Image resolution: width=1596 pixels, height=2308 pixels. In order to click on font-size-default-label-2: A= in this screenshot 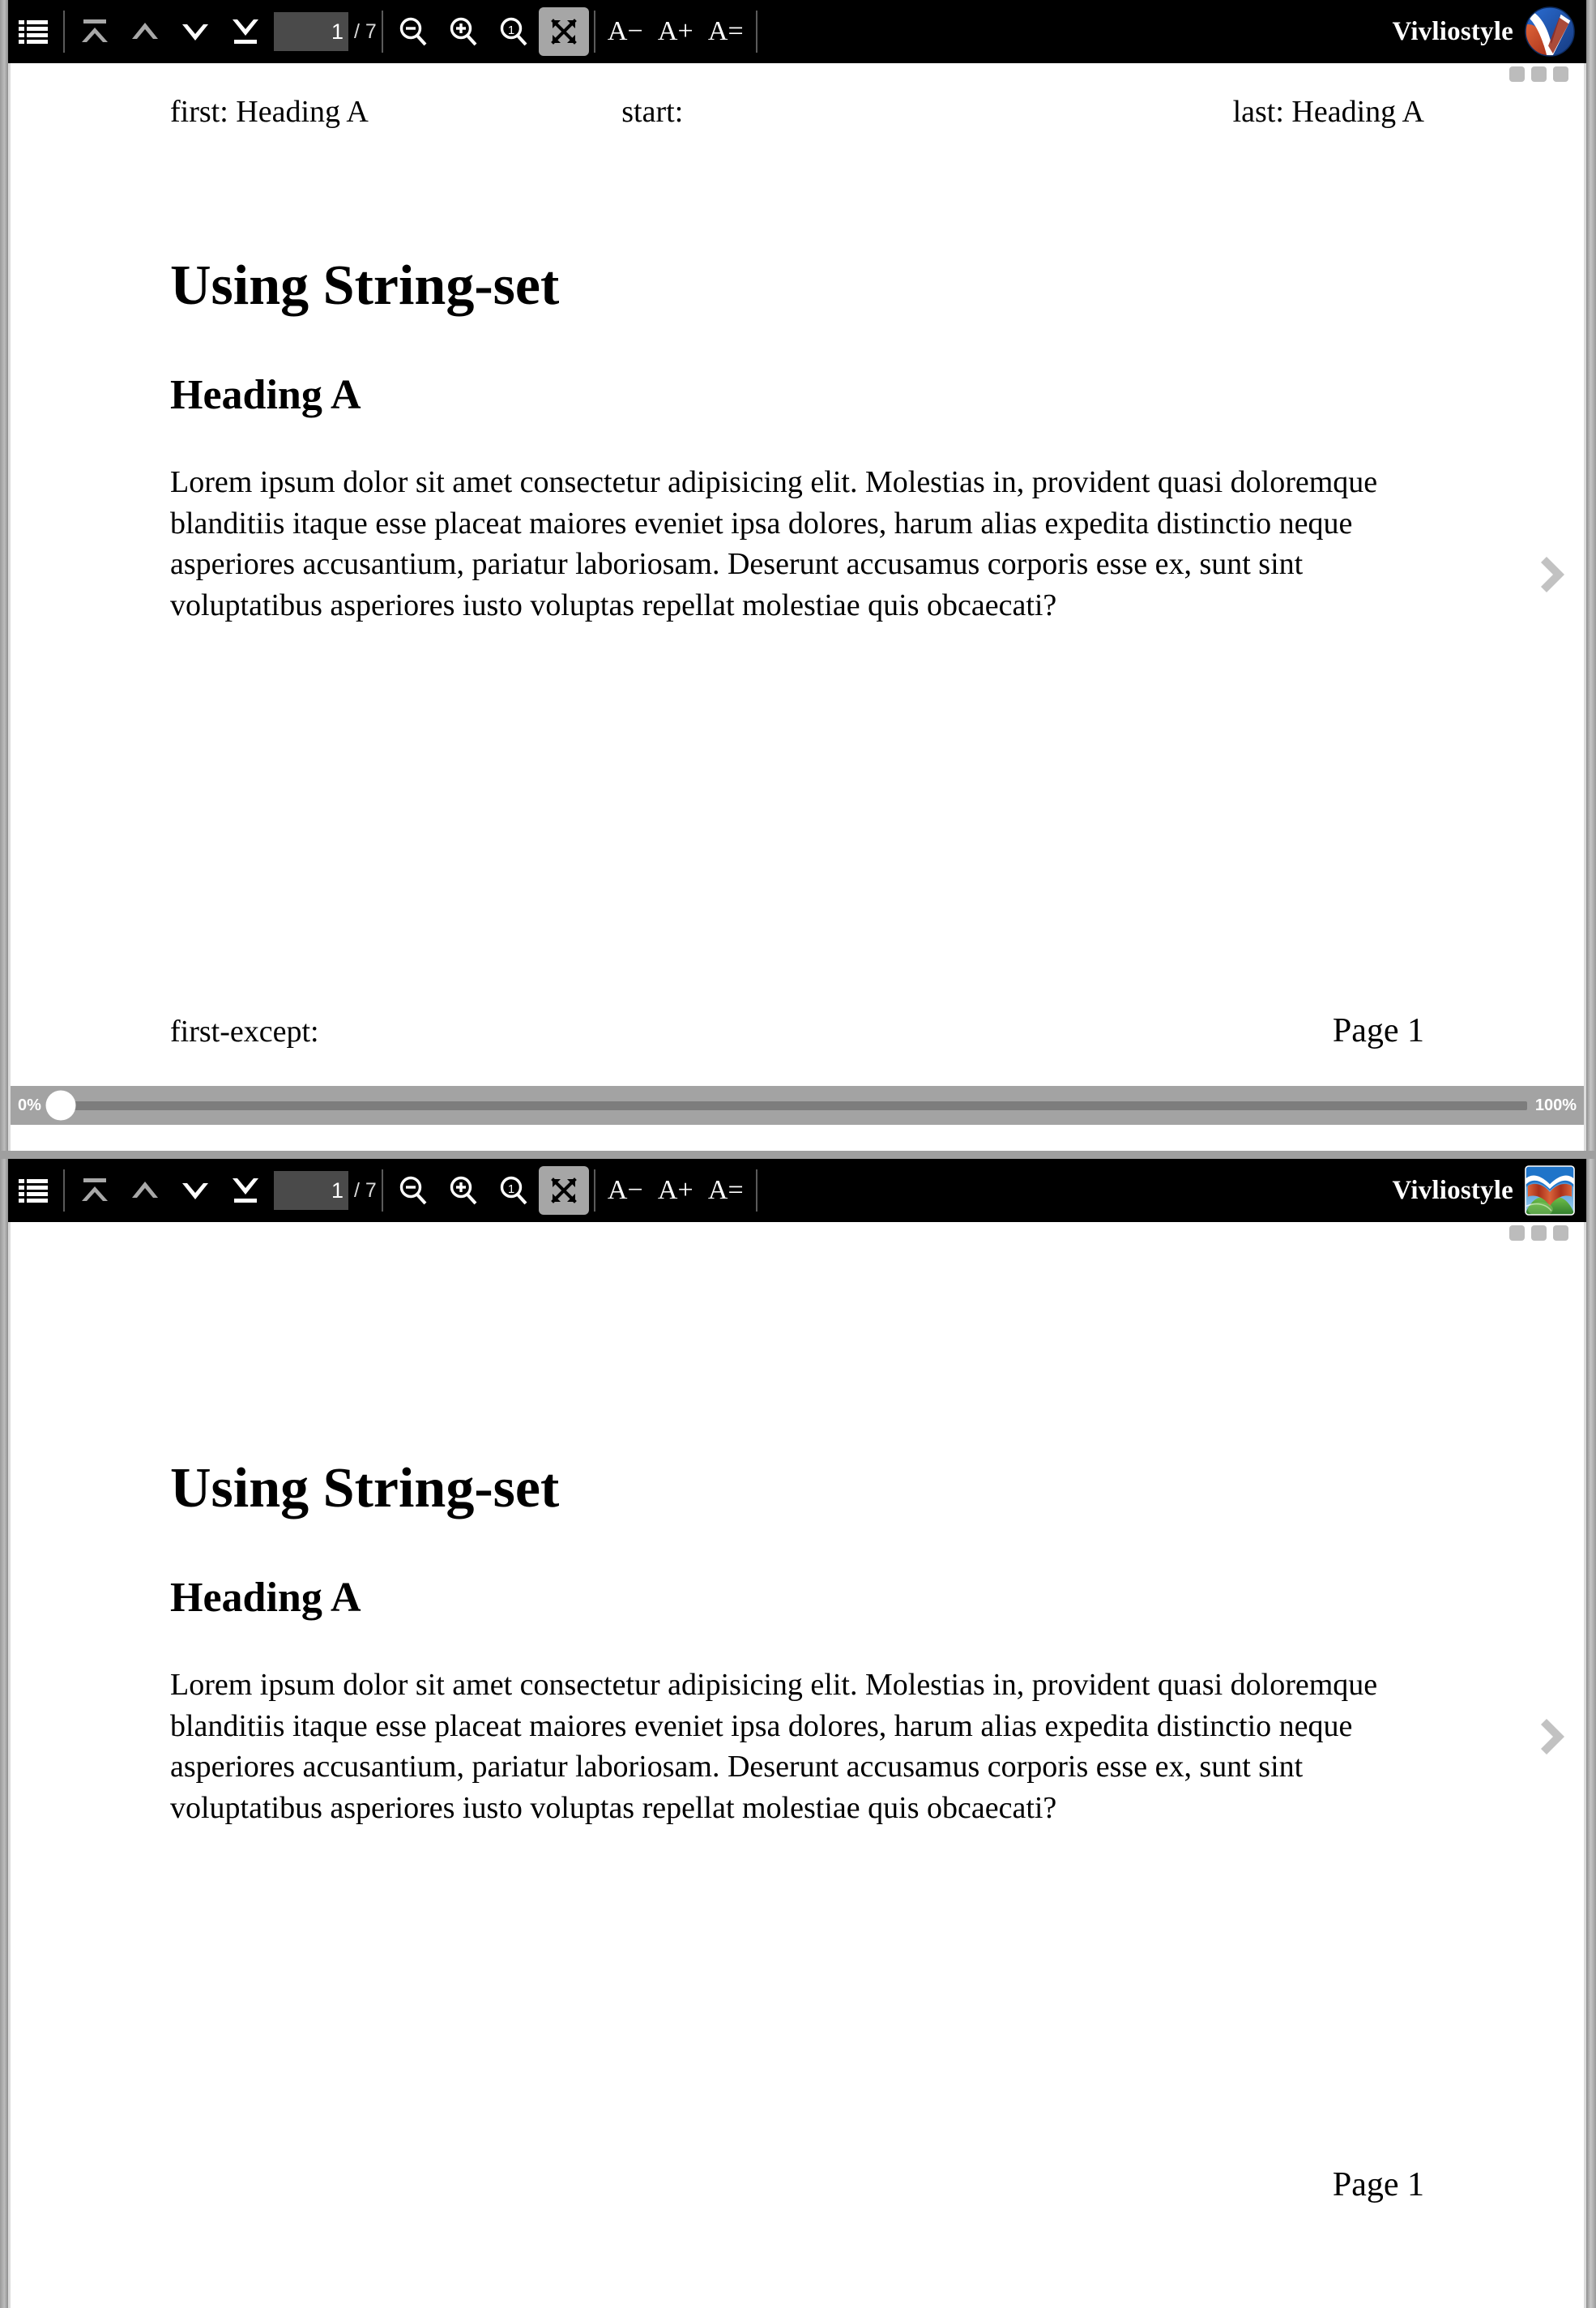, I will do `click(725, 1190)`.